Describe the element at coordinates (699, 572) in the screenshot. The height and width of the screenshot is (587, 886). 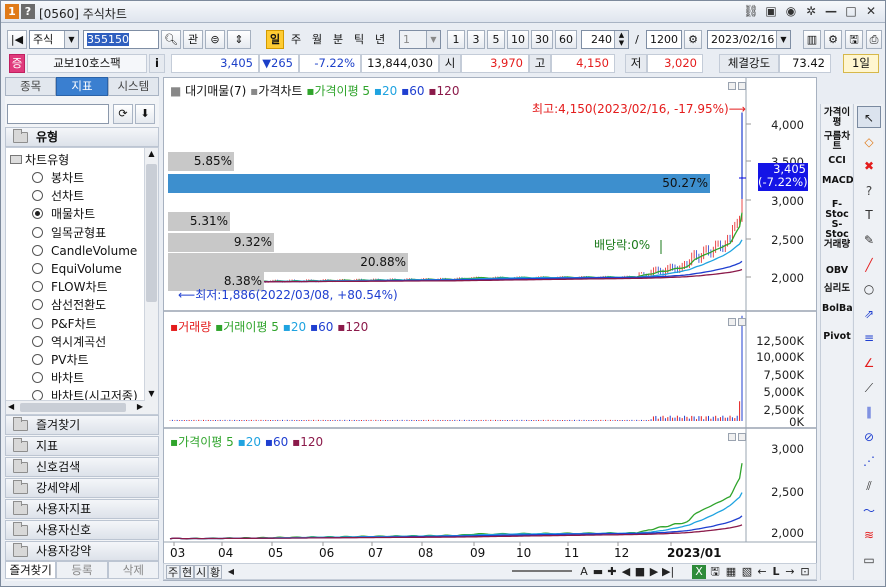
I see `excel-icon: X` at that location.